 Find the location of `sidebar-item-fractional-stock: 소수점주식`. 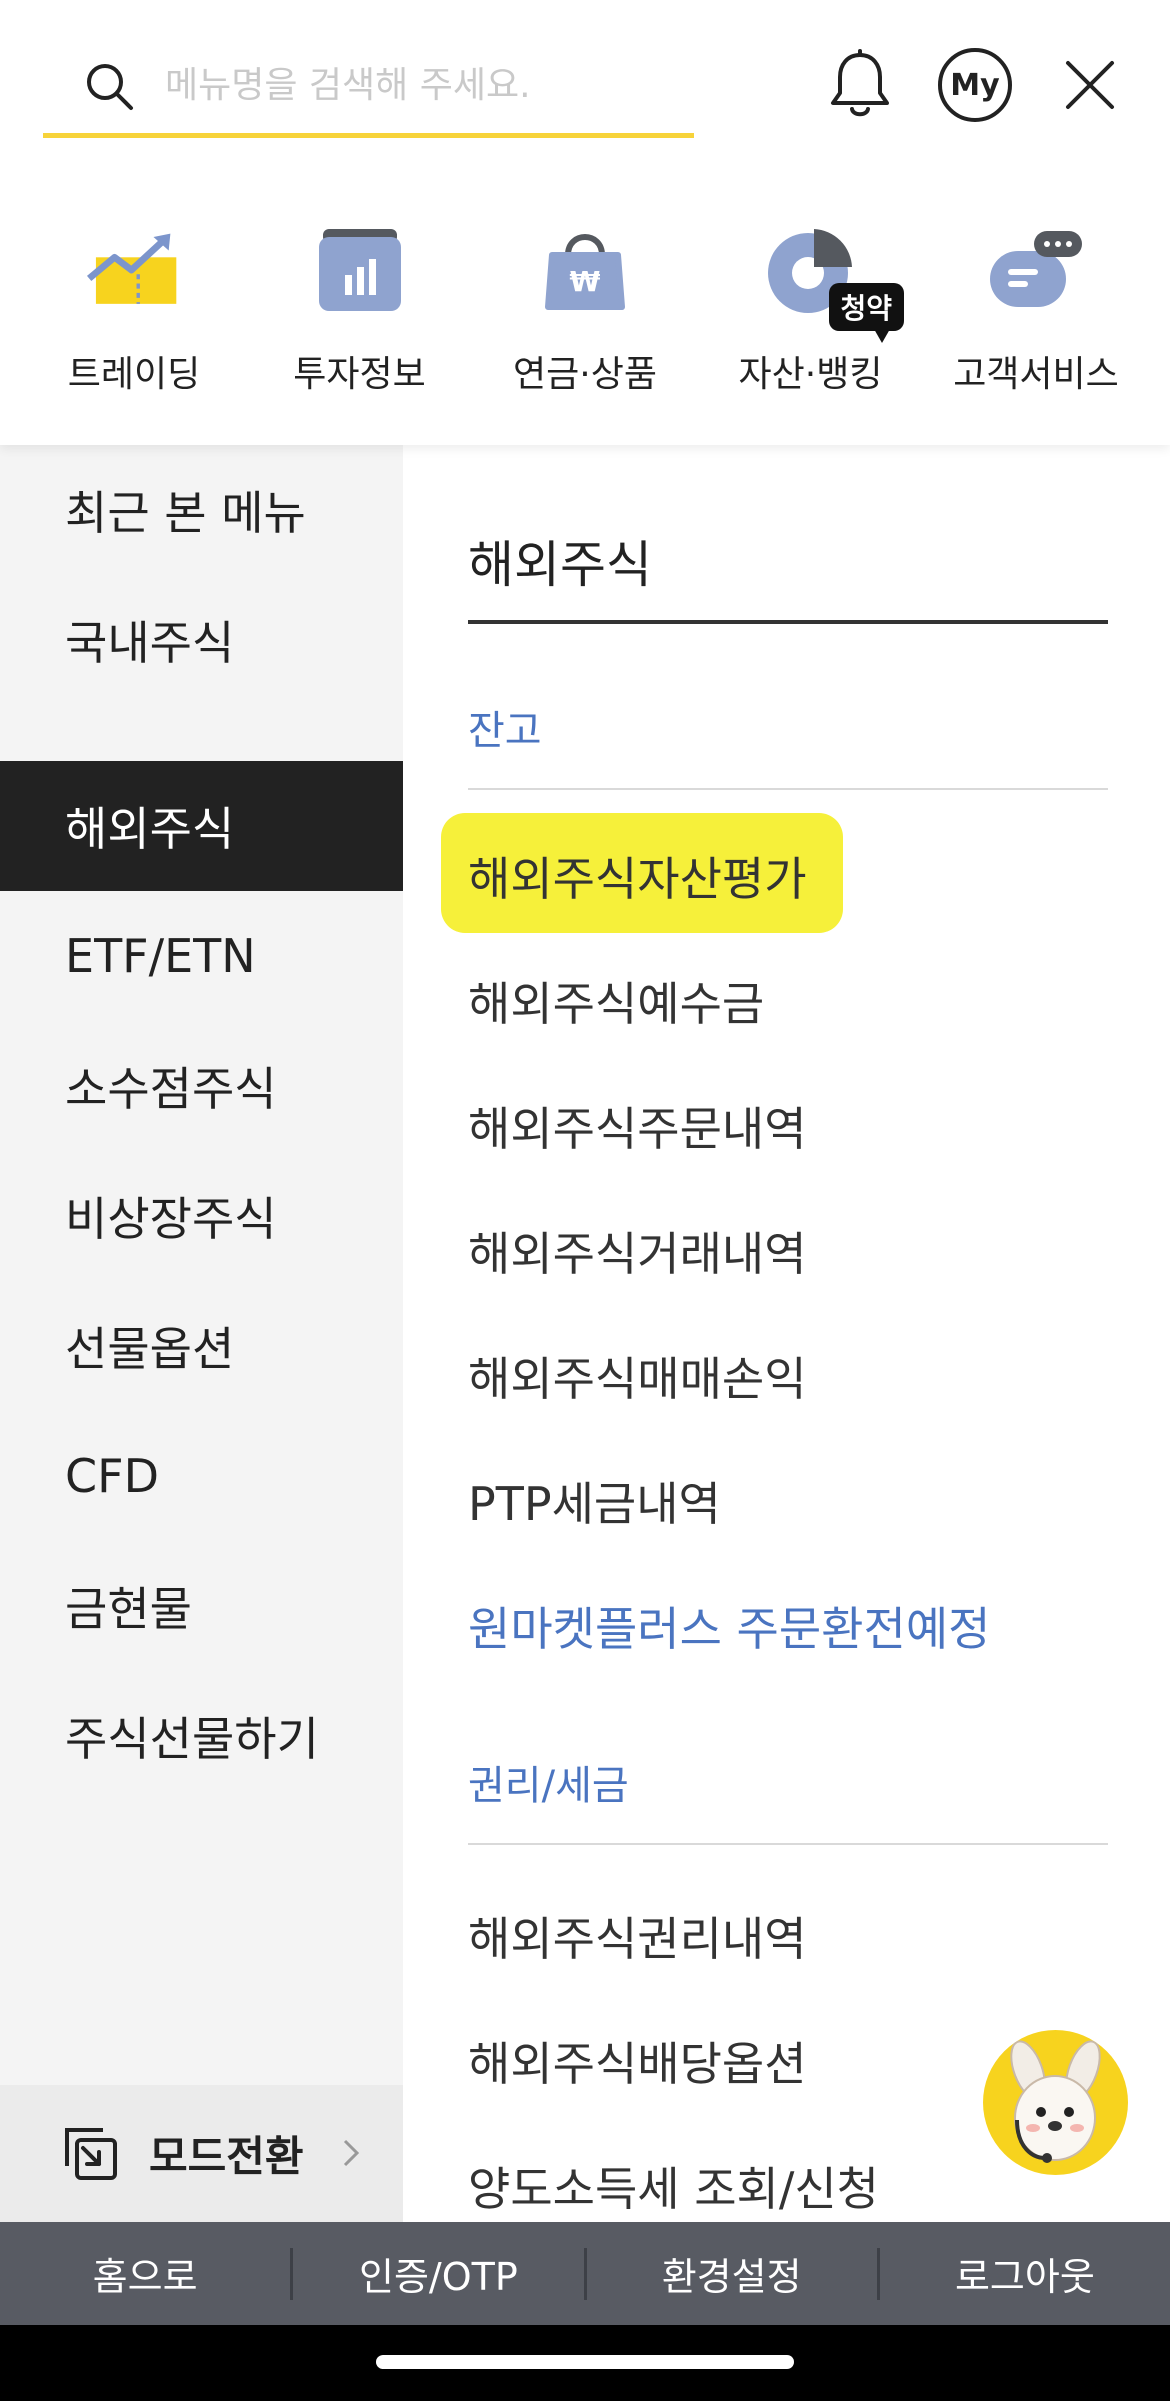

sidebar-item-fractional-stock: 소수점주식 is located at coordinates (201, 1086).